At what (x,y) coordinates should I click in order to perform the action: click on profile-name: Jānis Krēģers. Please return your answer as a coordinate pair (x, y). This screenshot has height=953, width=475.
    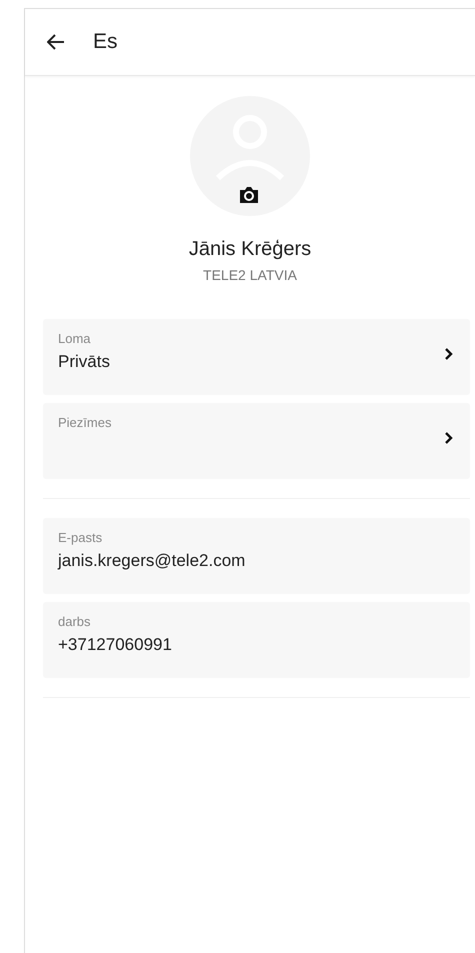
    Looking at the image, I should click on (250, 249).